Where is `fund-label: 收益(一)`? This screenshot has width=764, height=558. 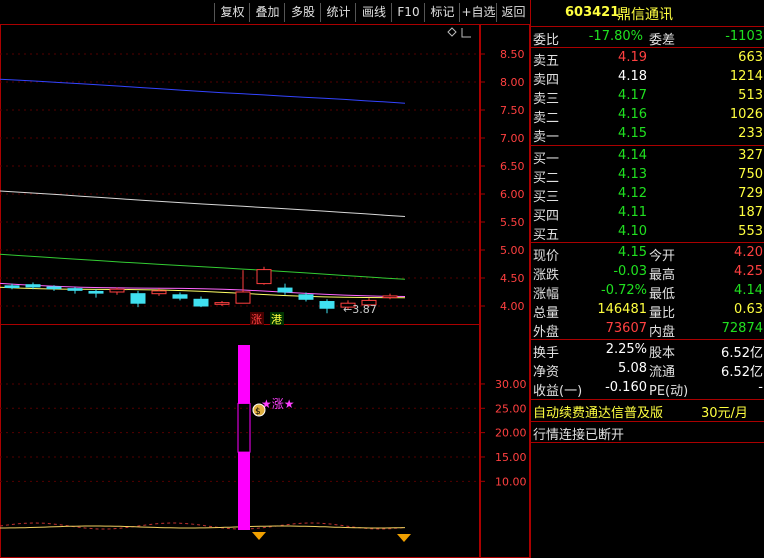
fund-label: 收益(一) is located at coordinates (558, 391).